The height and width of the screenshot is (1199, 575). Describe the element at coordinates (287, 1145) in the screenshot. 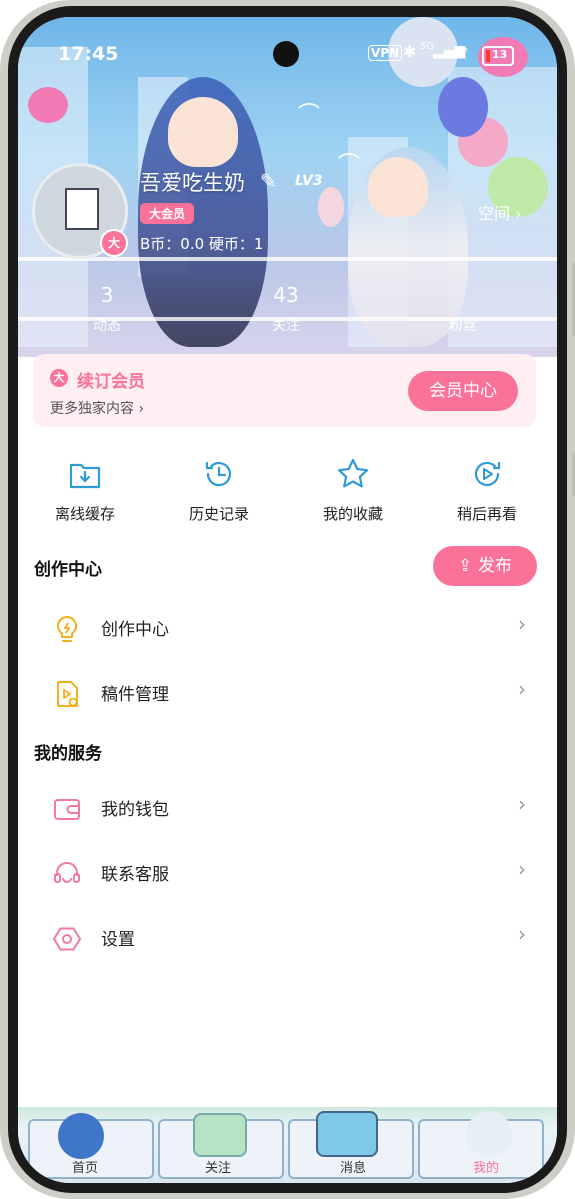

I see `bottom-tab-bar: 首页 关注 消息 我的` at that location.